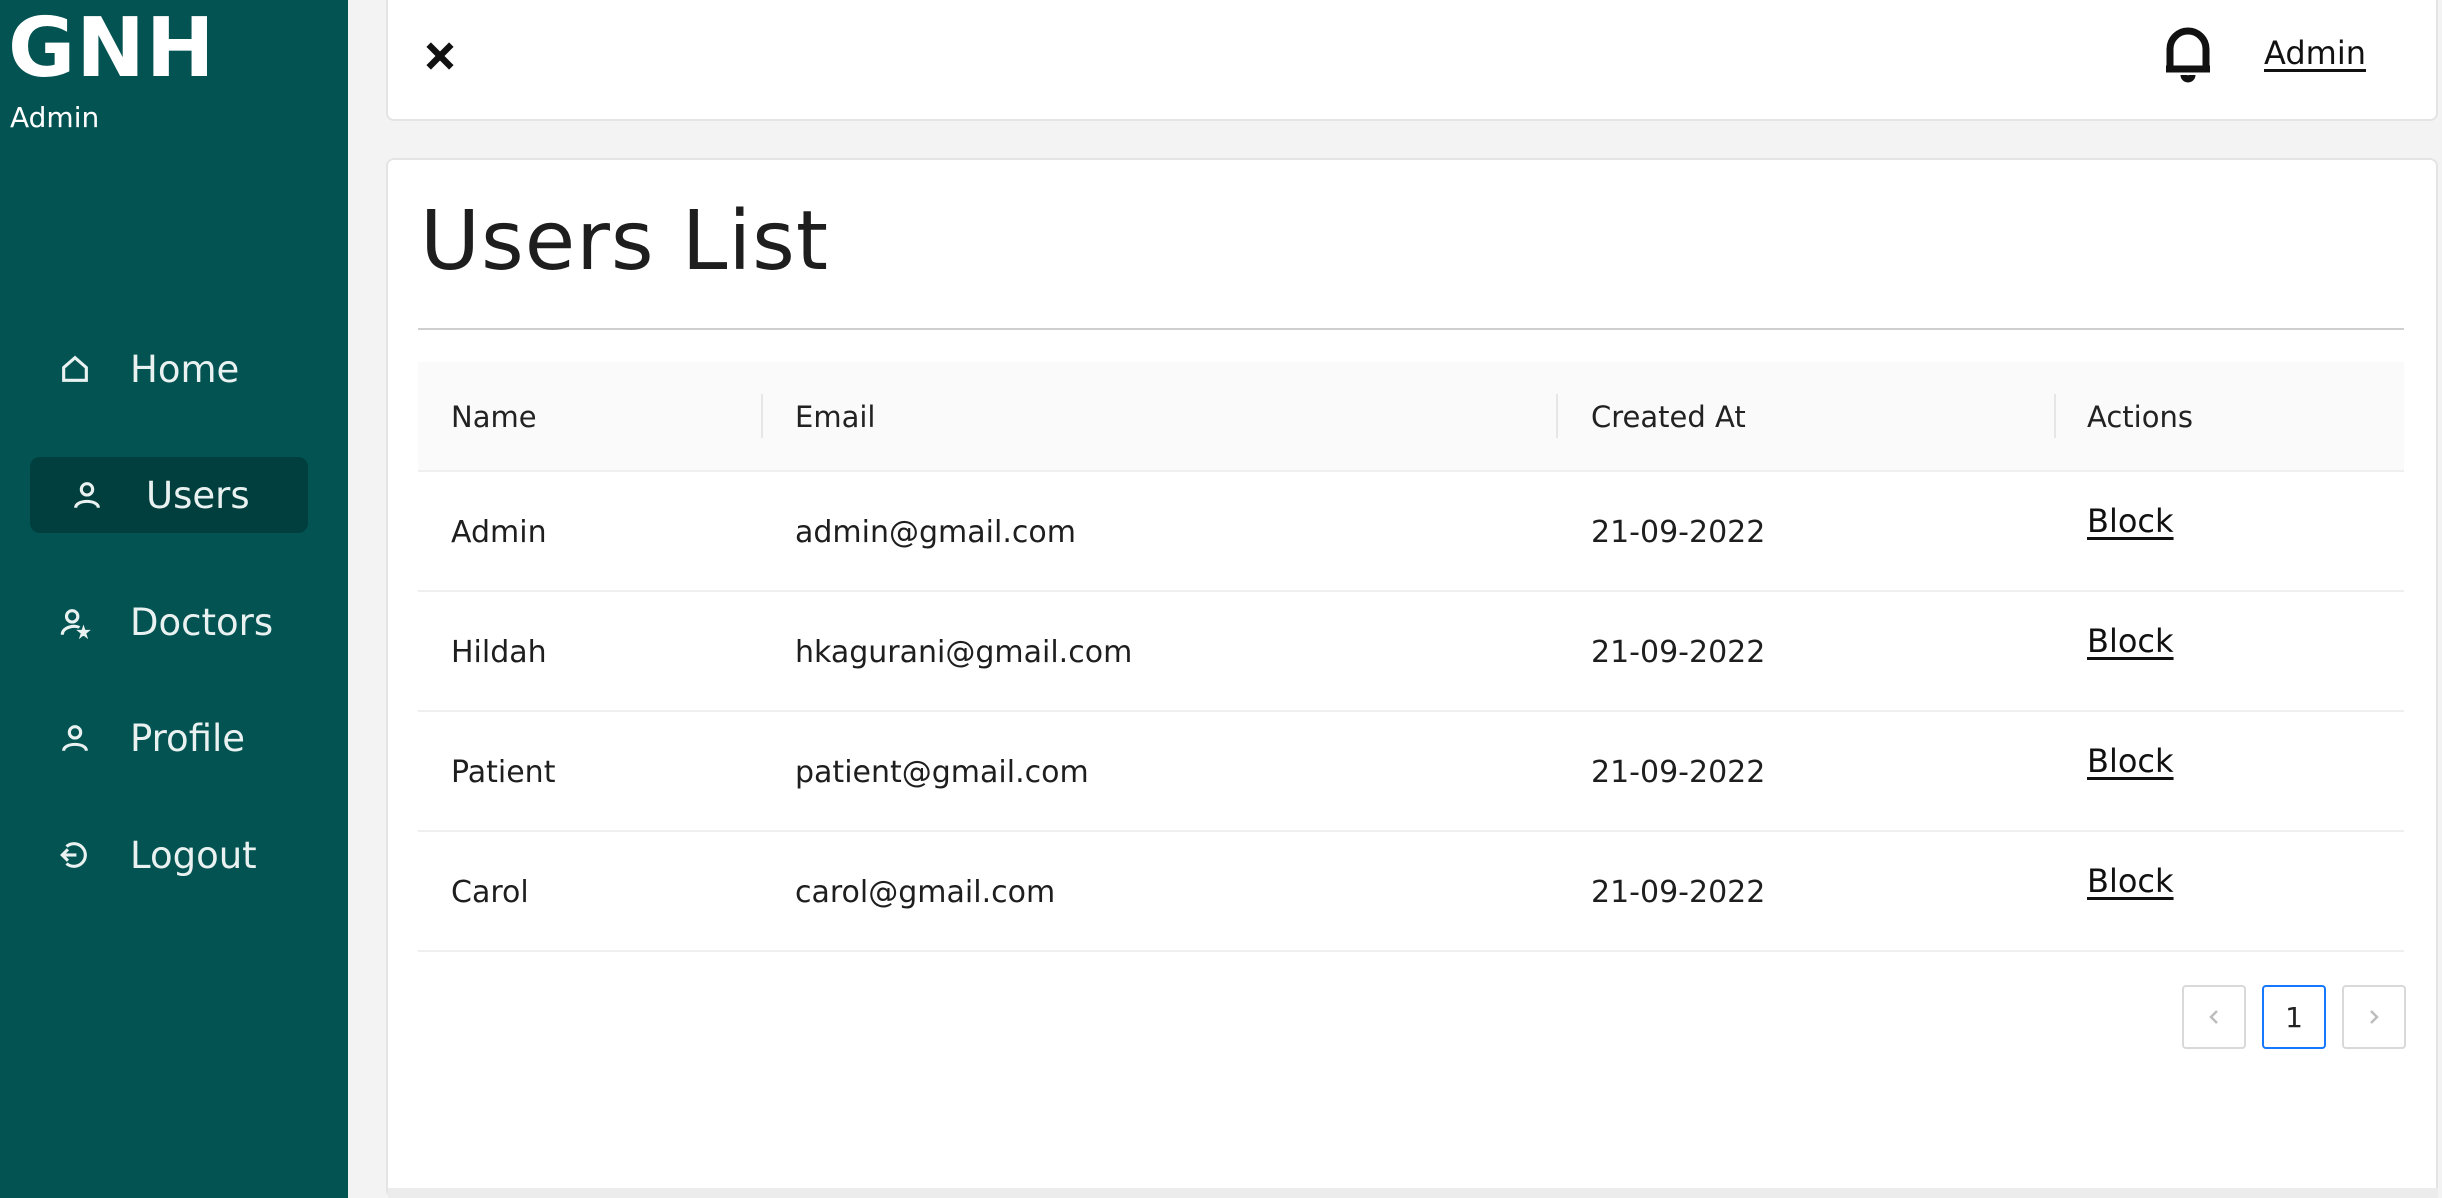 The height and width of the screenshot is (1198, 2442). I want to click on column-header-name: Name, so click(494, 417).